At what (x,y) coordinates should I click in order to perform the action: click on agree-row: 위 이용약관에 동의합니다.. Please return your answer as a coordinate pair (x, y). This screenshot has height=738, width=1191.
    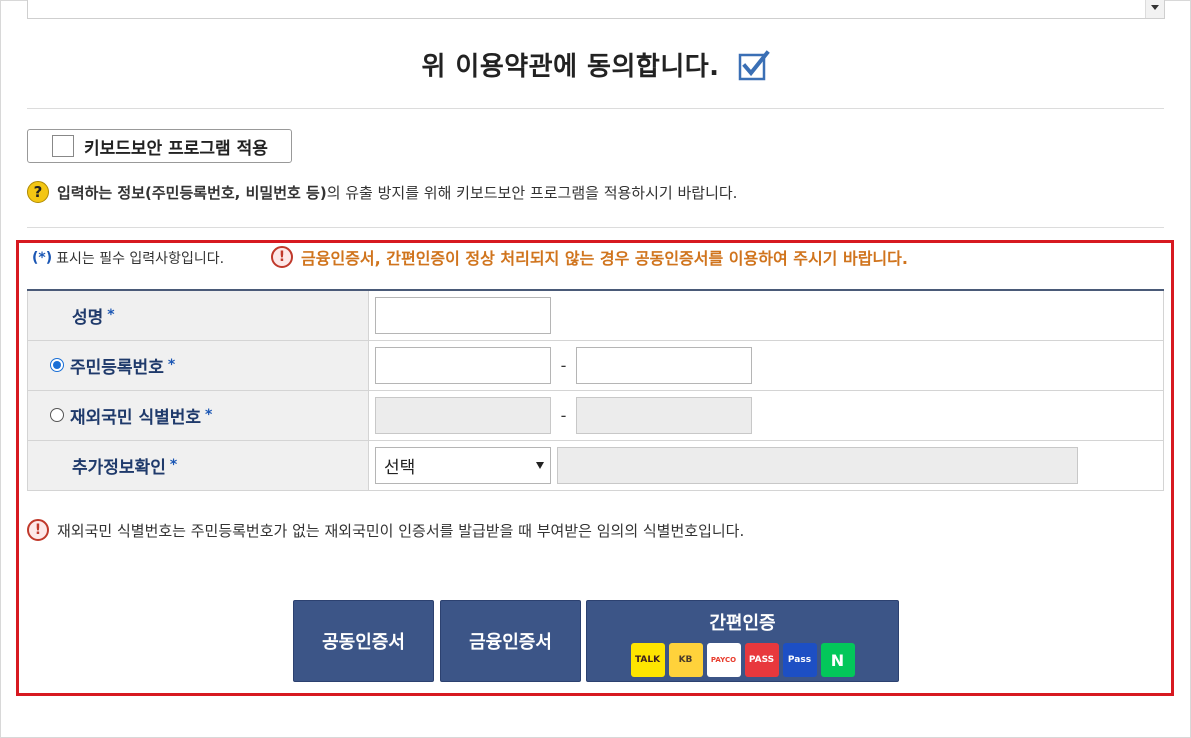
    Looking at the image, I should click on (595, 64).